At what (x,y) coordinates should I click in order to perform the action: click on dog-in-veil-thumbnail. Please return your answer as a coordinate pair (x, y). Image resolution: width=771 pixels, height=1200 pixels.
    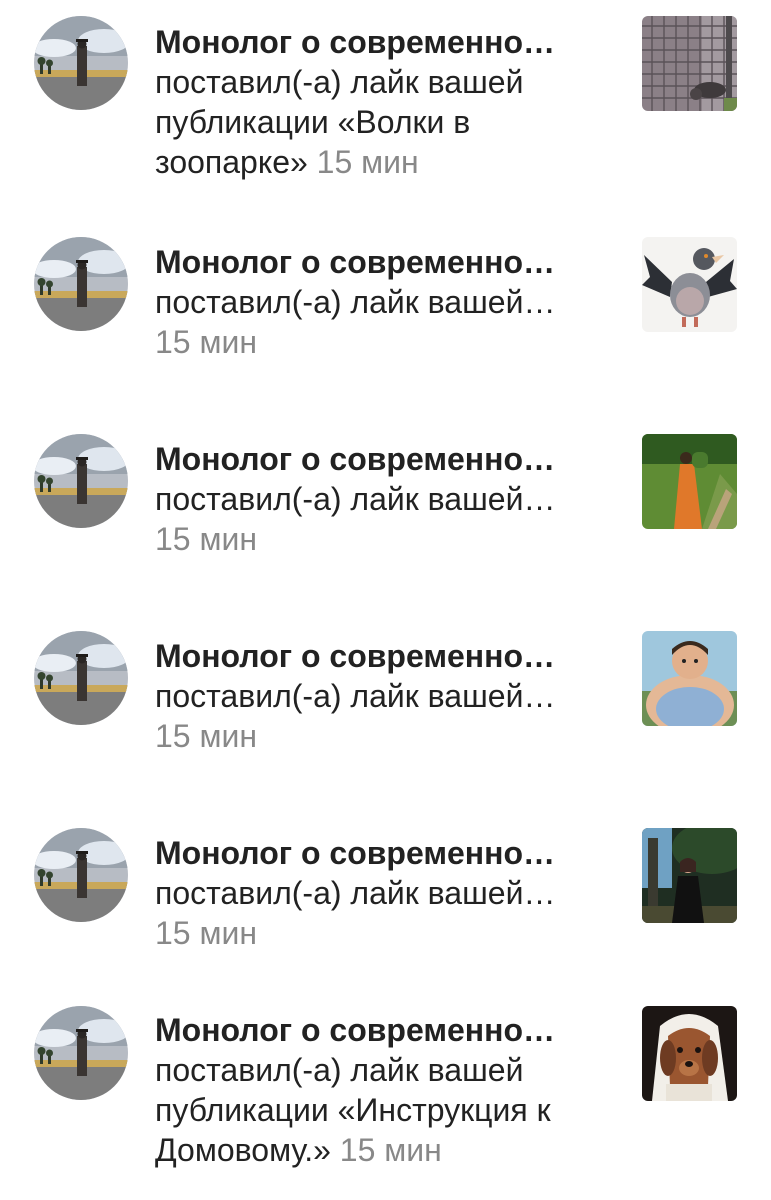
    Looking at the image, I should click on (689, 1053).